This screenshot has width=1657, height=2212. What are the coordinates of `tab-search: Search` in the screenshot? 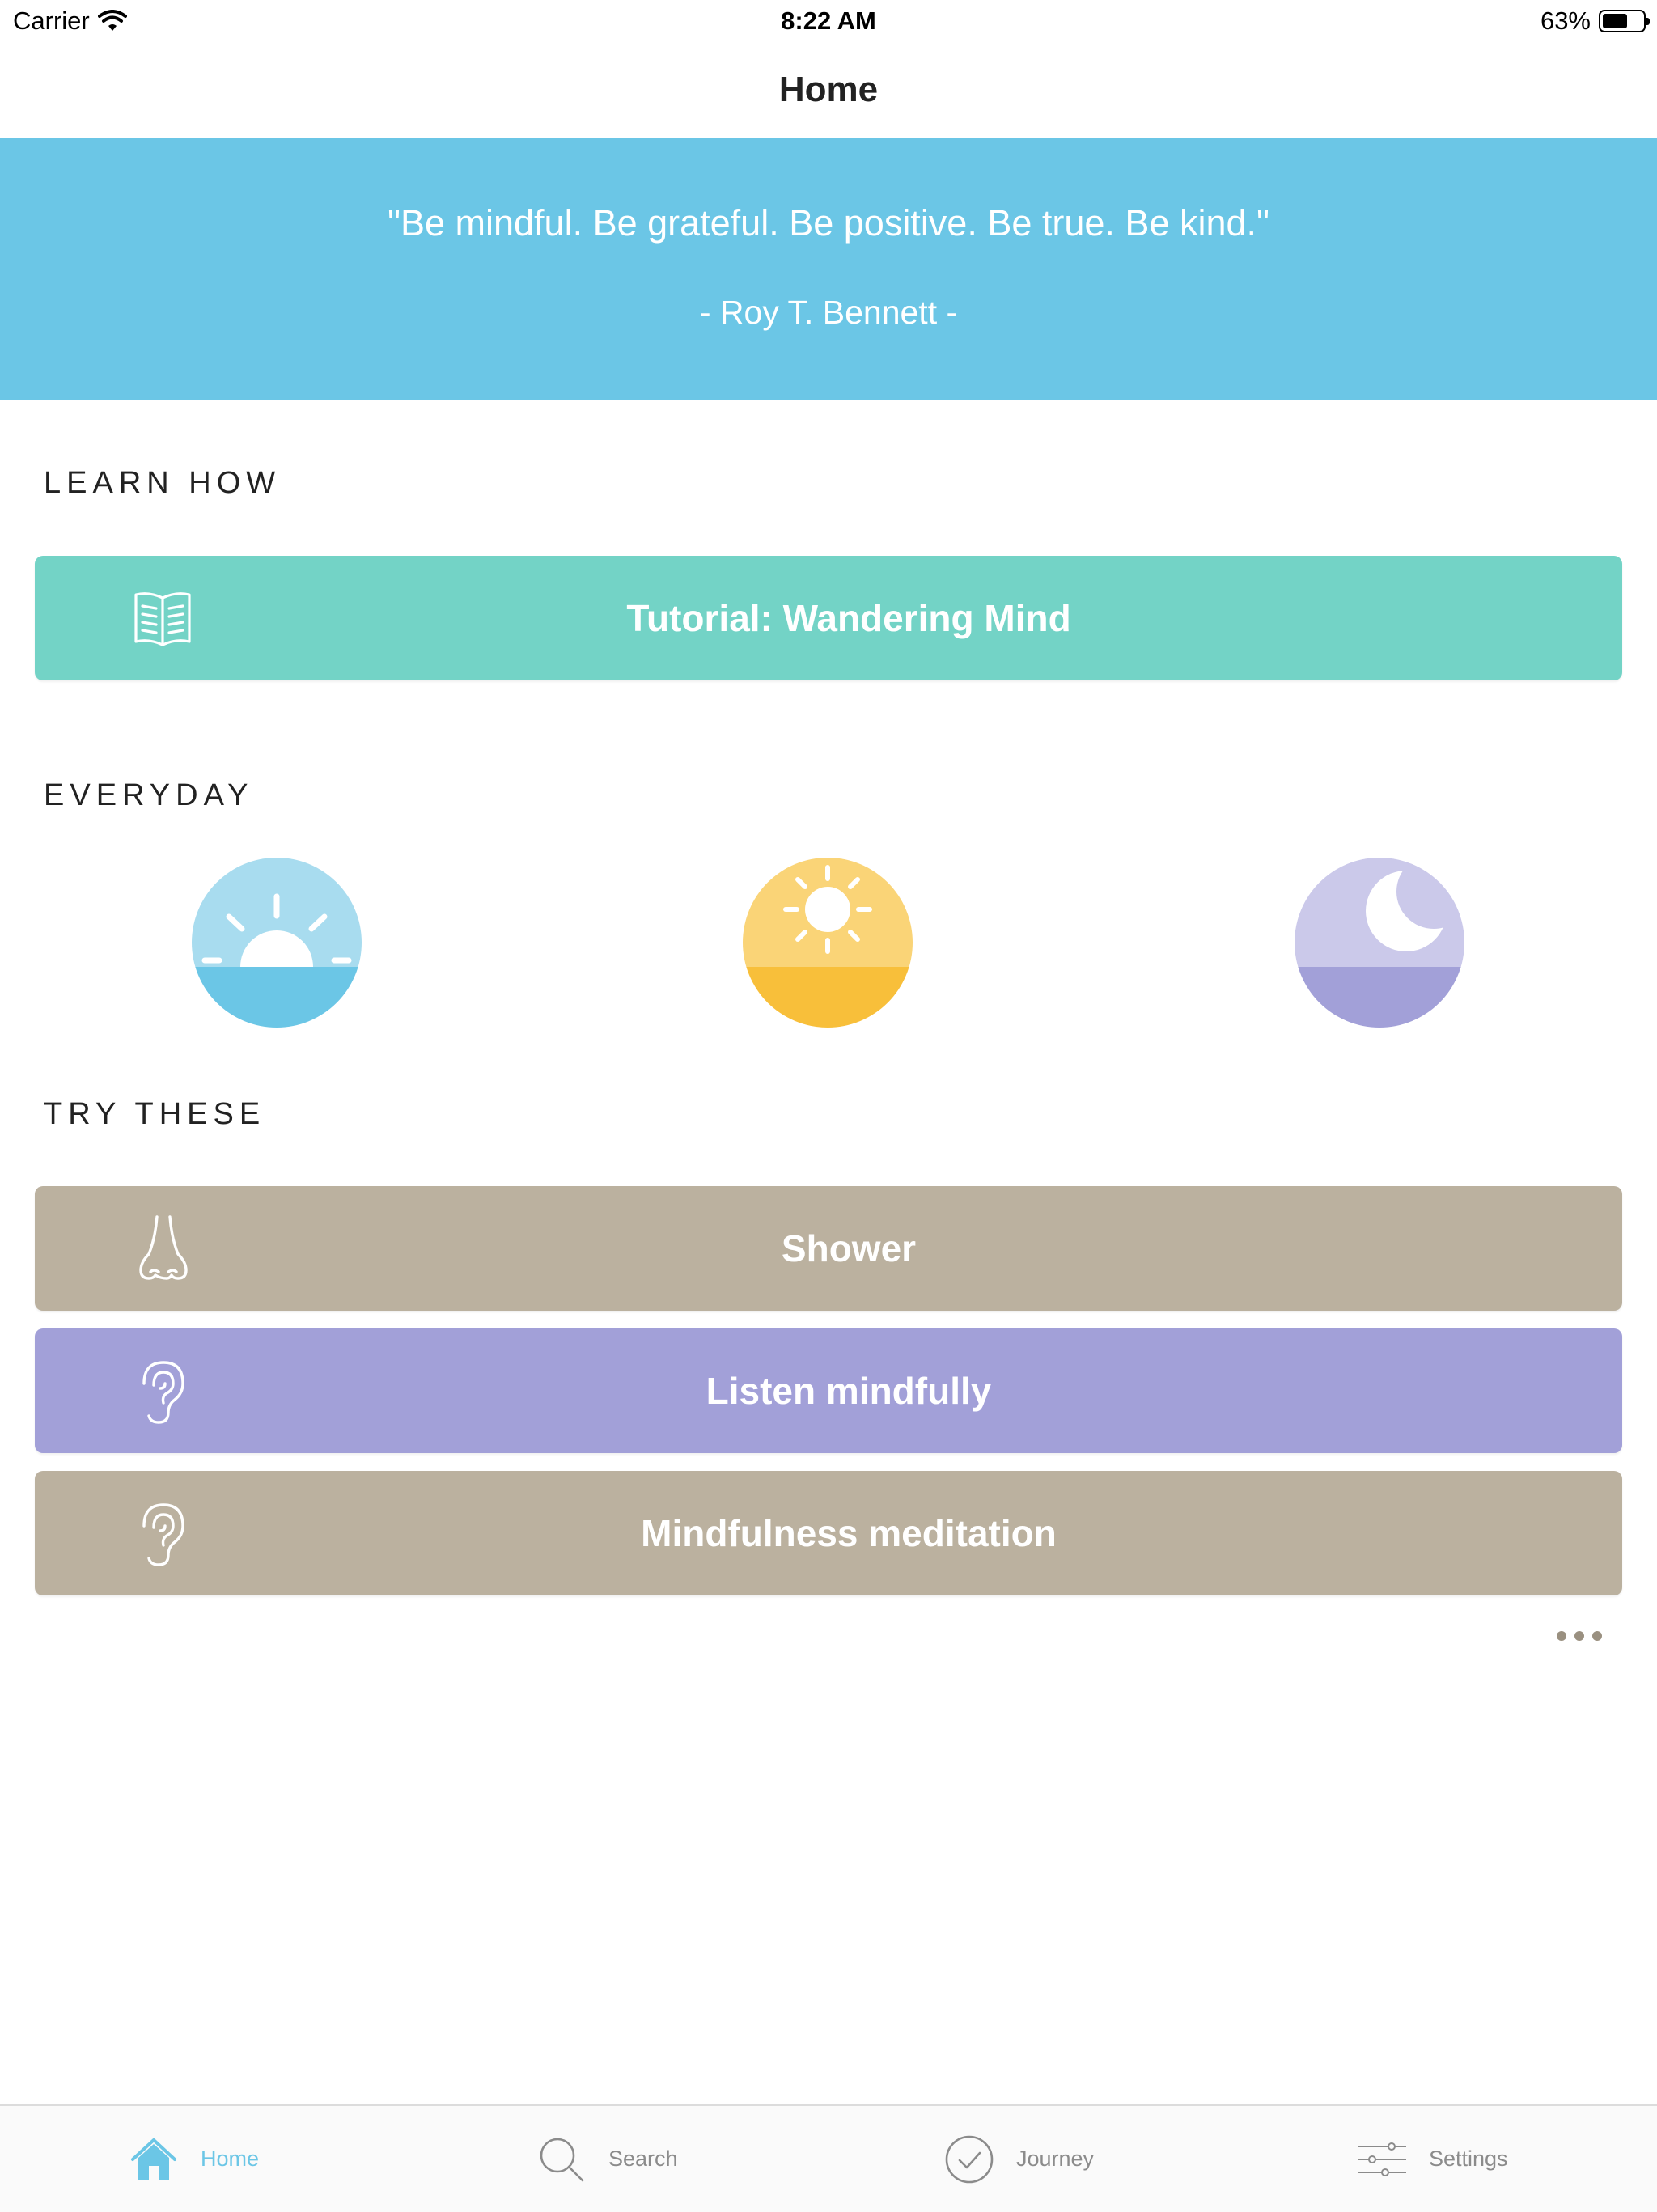 It's located at (607, 2159).